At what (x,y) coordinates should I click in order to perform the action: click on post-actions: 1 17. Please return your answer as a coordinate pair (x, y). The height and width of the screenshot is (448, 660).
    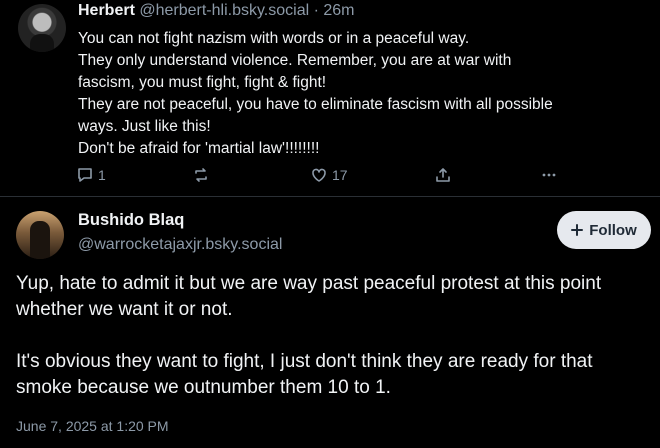
    Looking at the image, I should click on (316, 178).